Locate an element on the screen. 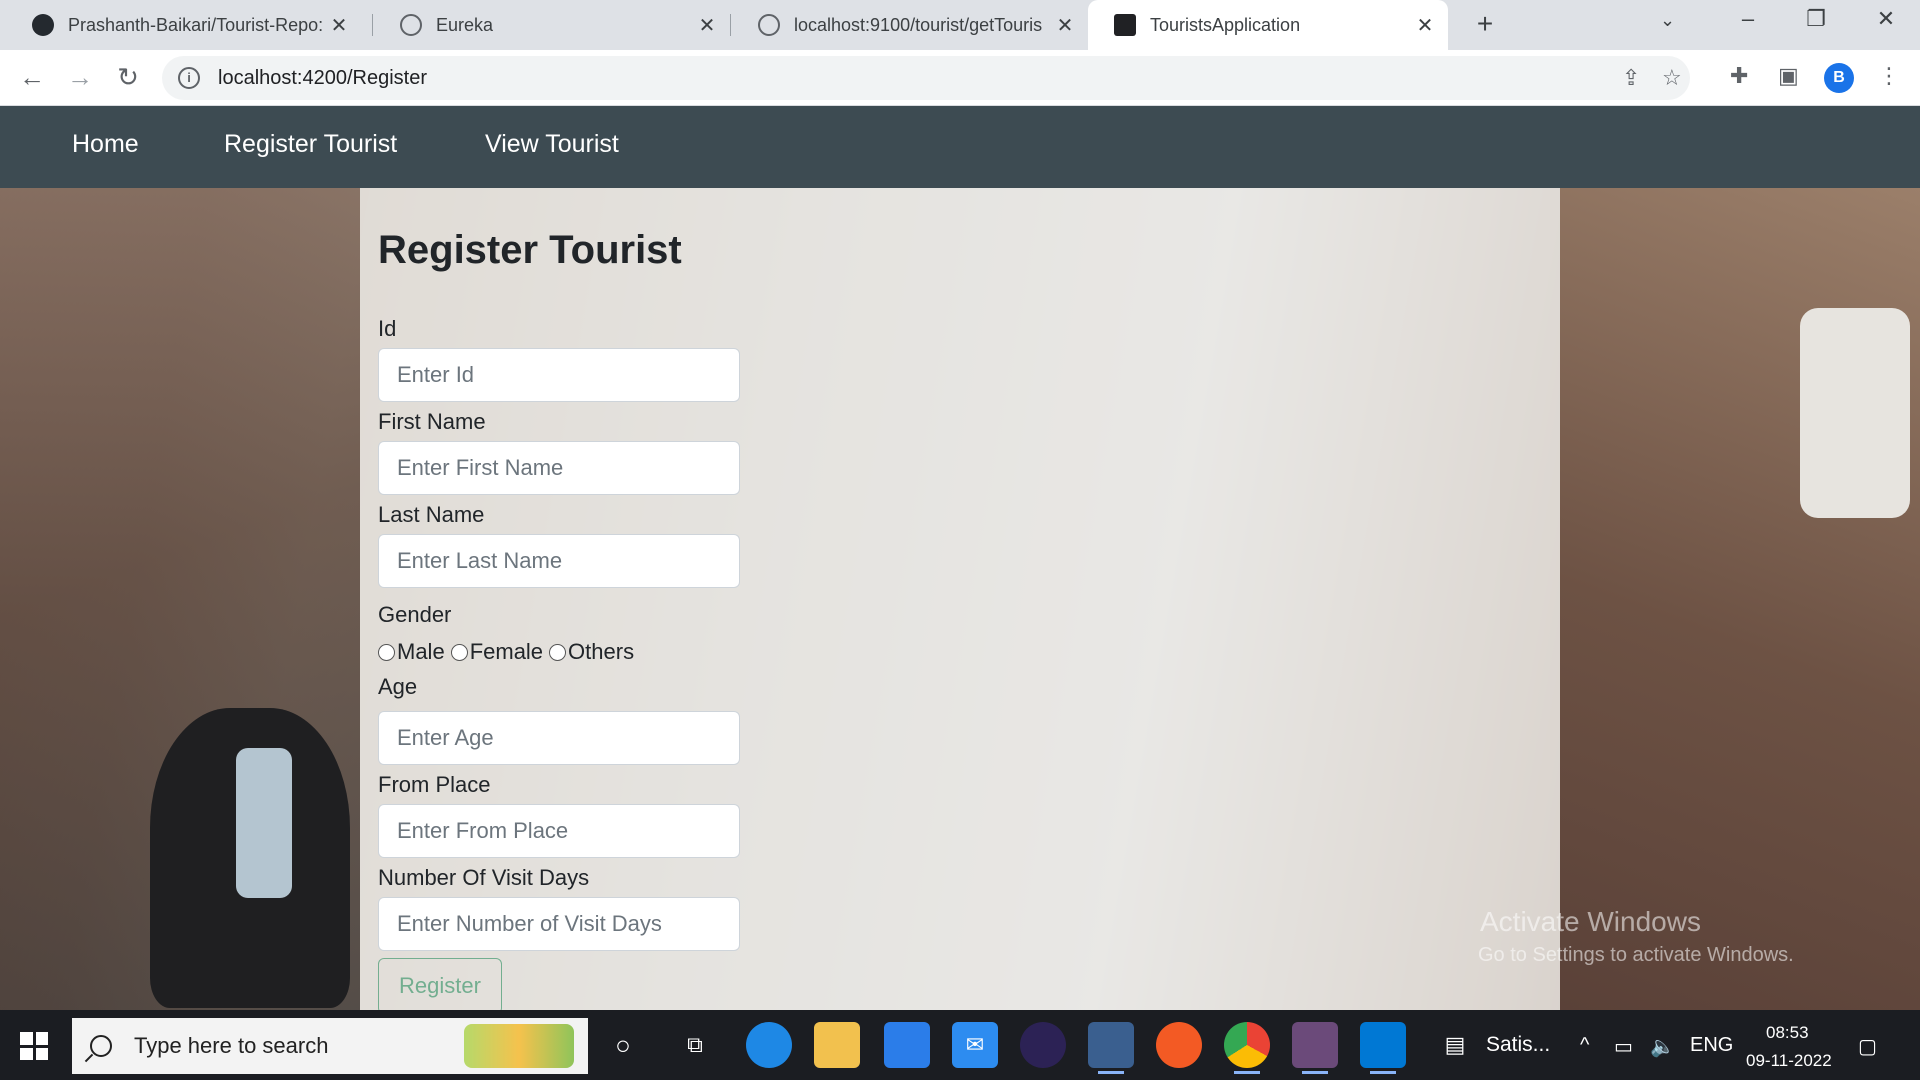 The image size is (1920, 1080). taskbar-search-placeholder: Type here to search is located at coordinates (231, 1045).